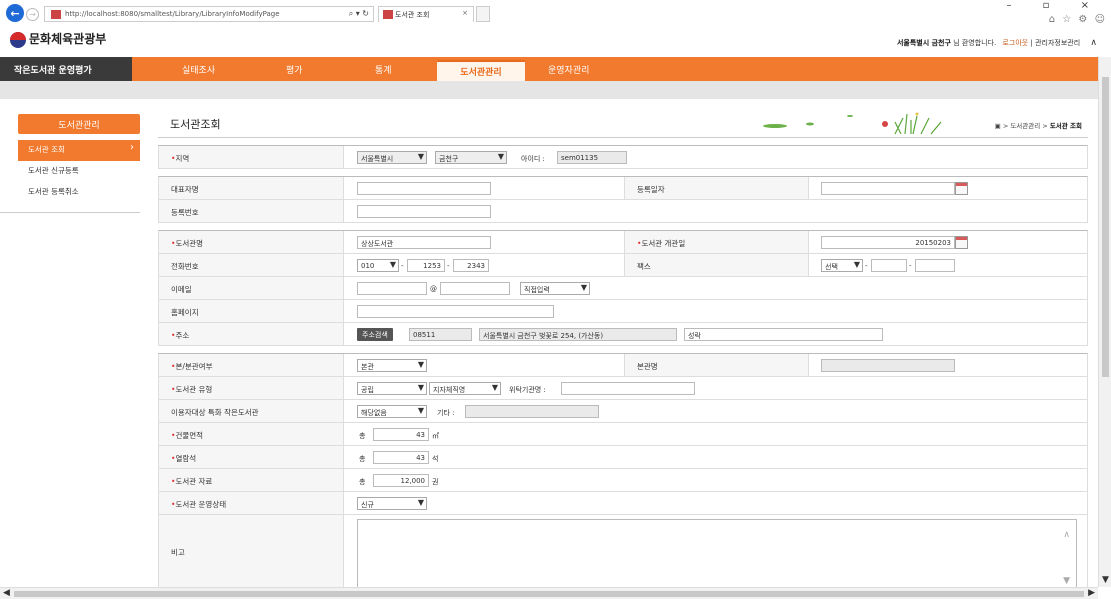  What do you see at coordinates (79, 192) in the screenshot?
I see `sidebar-item-library-cancel: 도서관 등록취소` at bounding box center [79, 192].